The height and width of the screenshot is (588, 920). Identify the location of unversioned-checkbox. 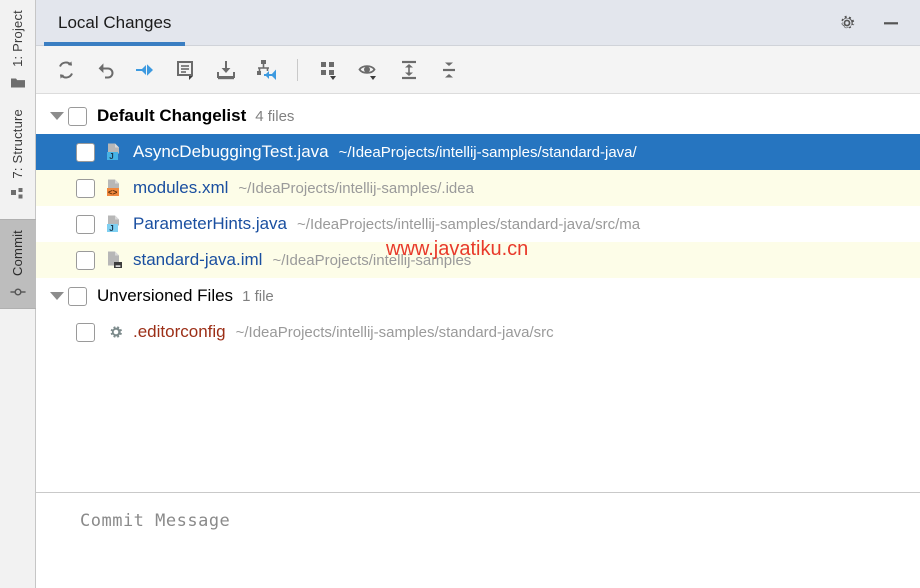
(77, 296).